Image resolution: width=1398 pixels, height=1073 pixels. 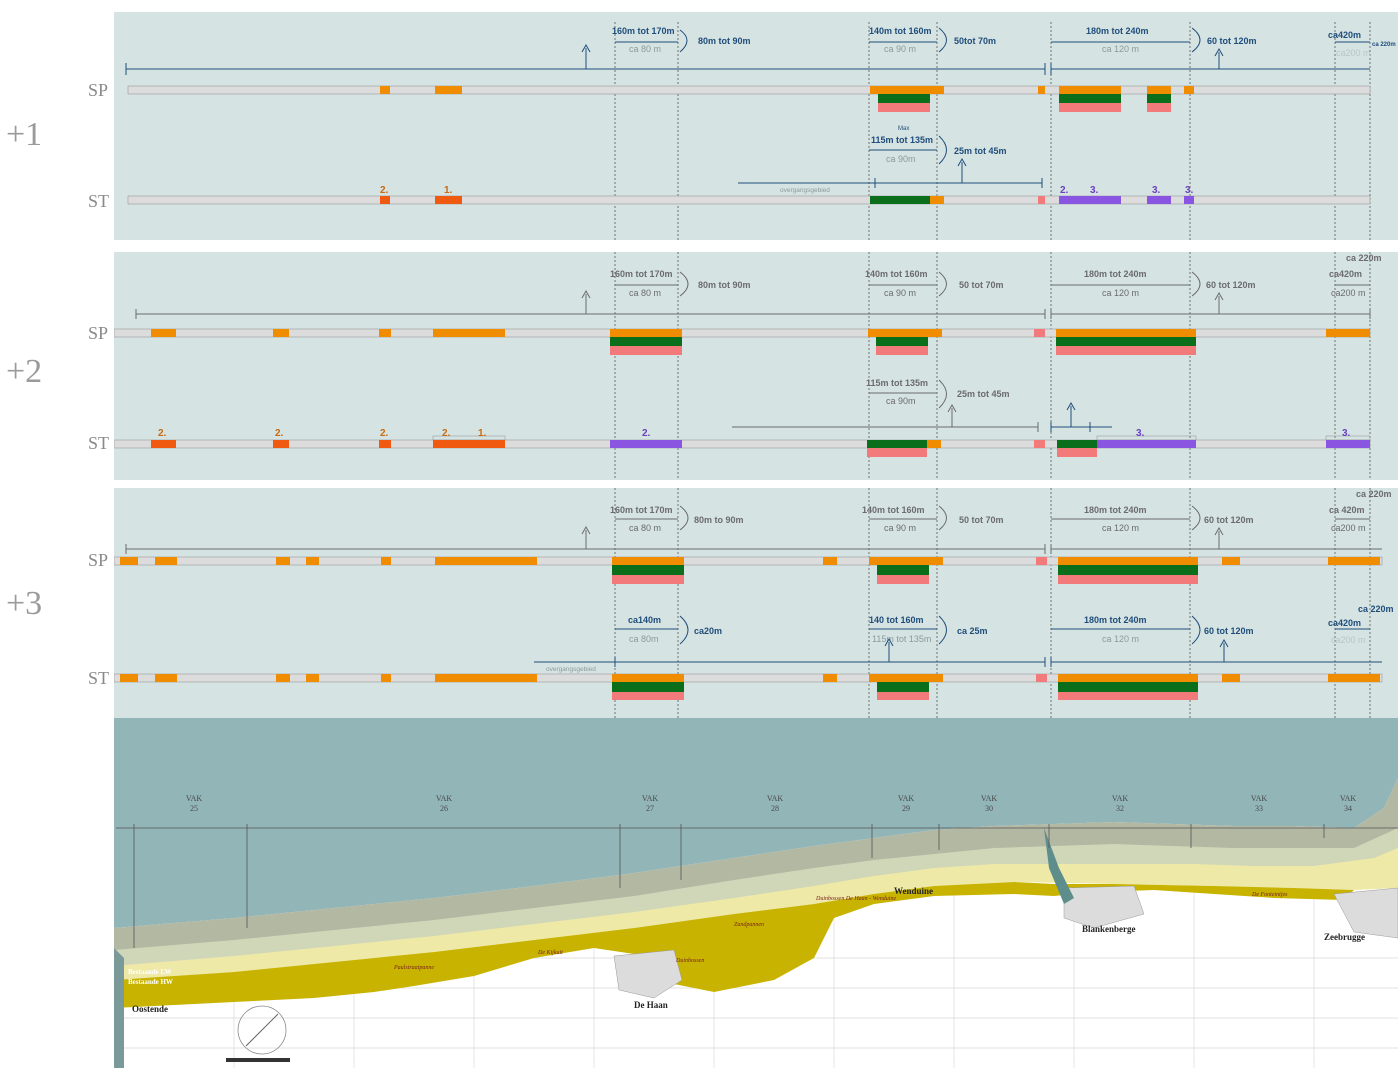 What do you see at coordinates (901, 639) in the screenshot?
I see `dim-sub-label: 115m tot 135m` at bounding box center [901, 639].